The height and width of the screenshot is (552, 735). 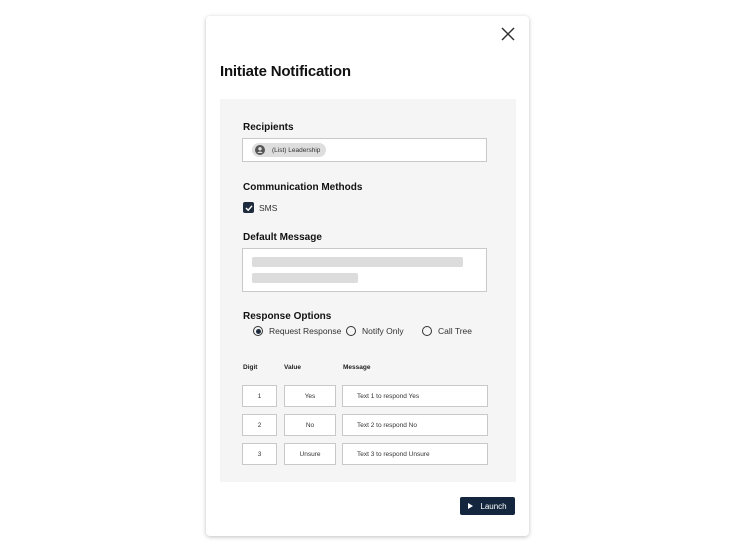 I want to click on column-header-digit: Digit, so click(x=250, y=367).